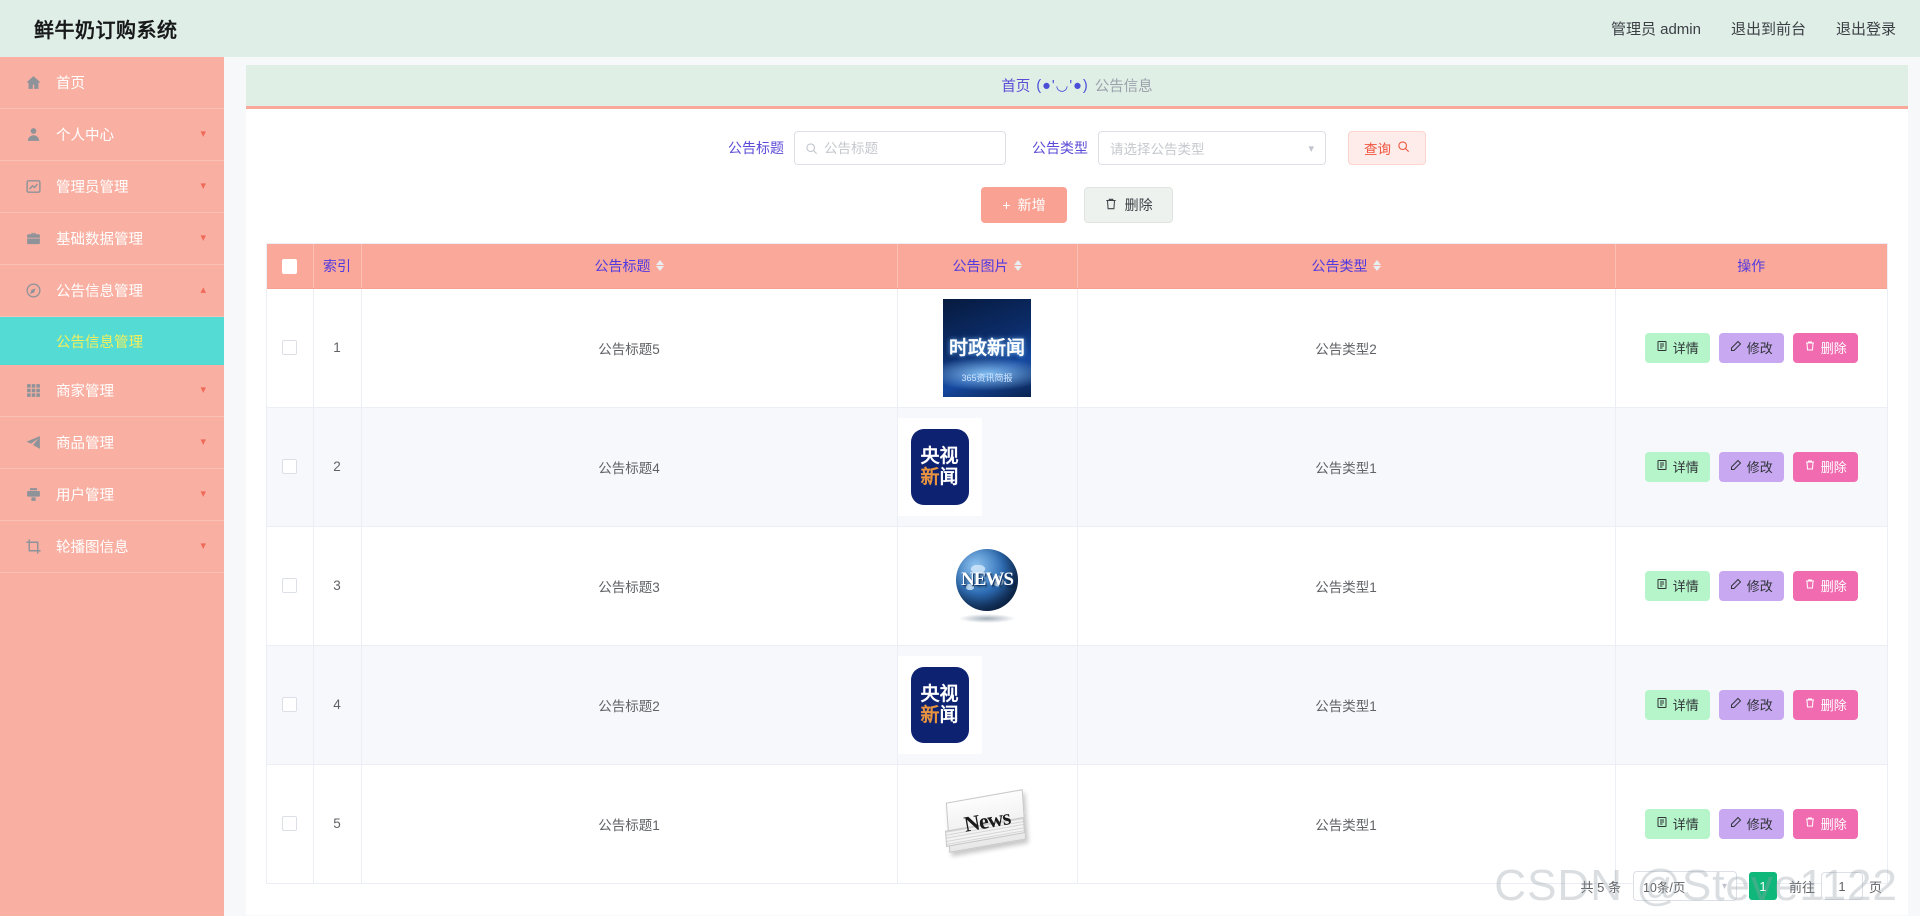 Image resolution: width=1920 pixels, height=916 pixels. What do you see at coordinates (1684, 886) in the screenshot?
I see `page-size-select: 10条/页 ▾` at bounding box center [1684, 886].